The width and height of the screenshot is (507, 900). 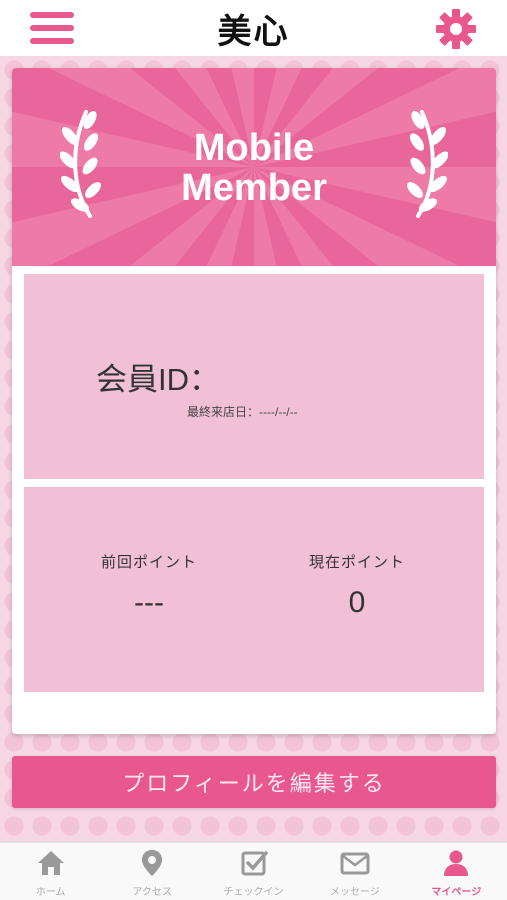 I want to click on nav-item-home: ホーム, so click(x=50, y=871).